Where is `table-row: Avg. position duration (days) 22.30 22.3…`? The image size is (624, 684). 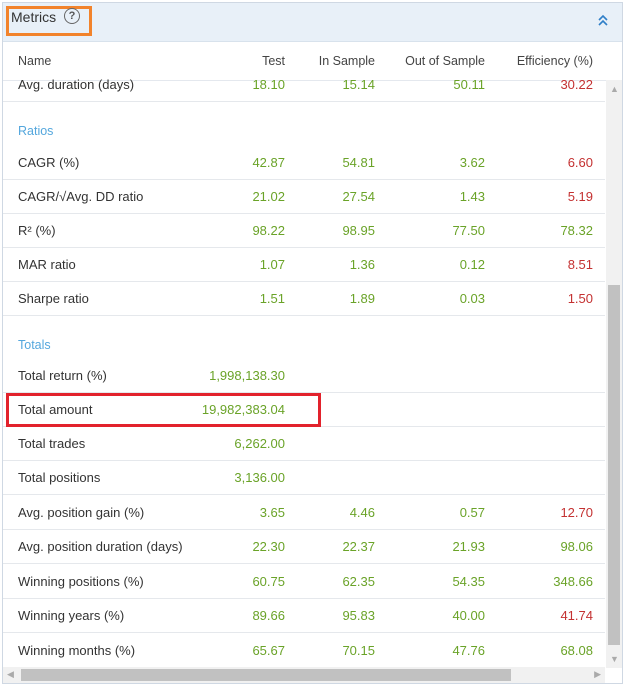 table-row: Avg. position duration (days) 22.30 22.3… is located at coordinates (304, 547).